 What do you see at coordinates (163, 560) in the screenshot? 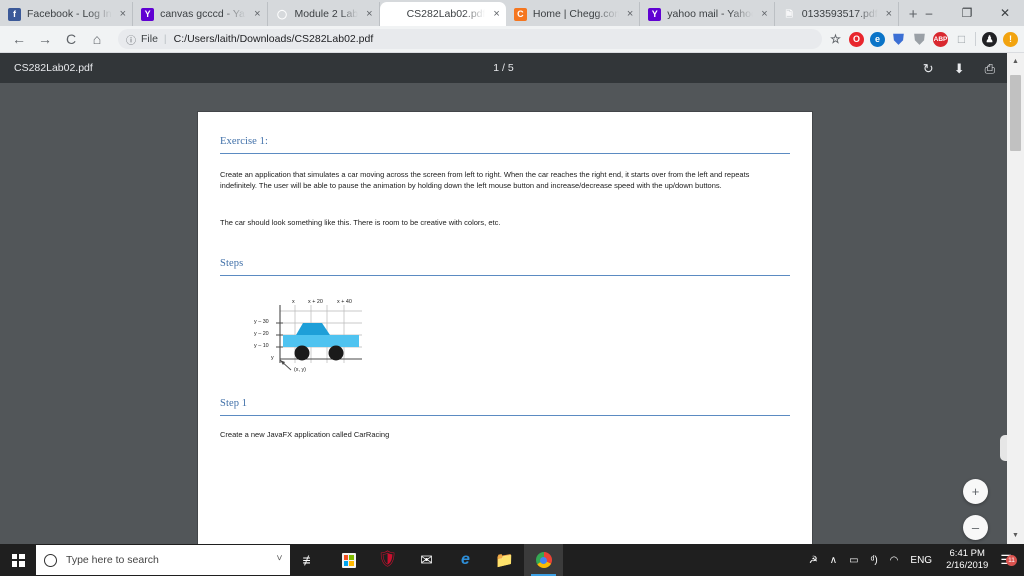
I see `taskbar-search-box: Type here to search ⱽ` at bounding box center [163, 560].